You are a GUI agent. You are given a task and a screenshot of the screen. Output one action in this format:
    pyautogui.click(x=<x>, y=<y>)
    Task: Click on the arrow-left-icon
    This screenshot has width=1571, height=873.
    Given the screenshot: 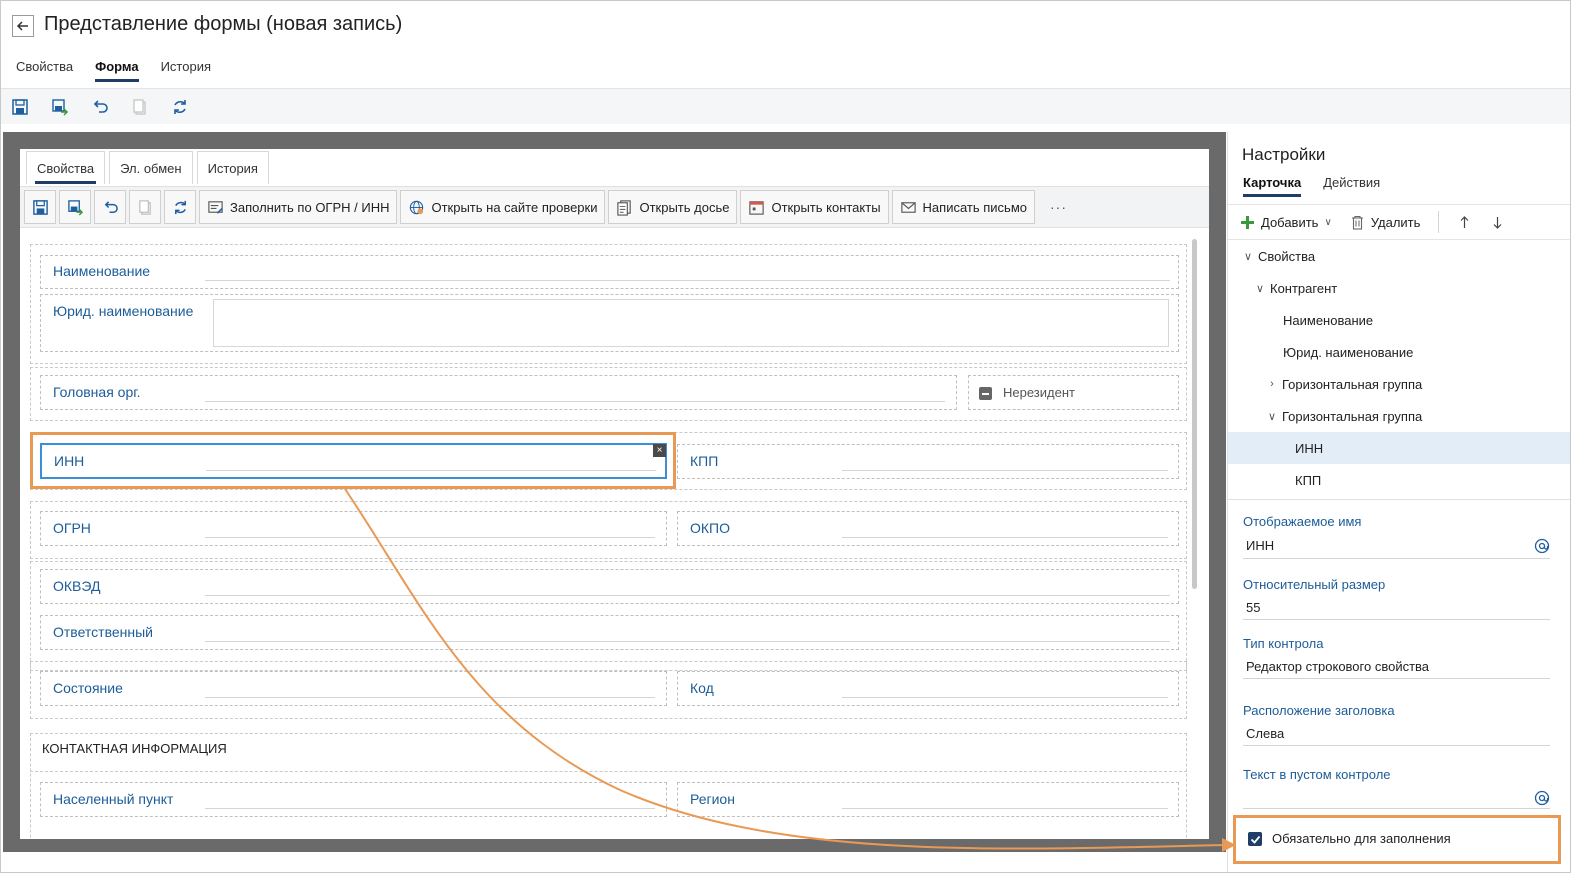 What is the action you would take?
    pyautogui.click(x=22, y=26)
    